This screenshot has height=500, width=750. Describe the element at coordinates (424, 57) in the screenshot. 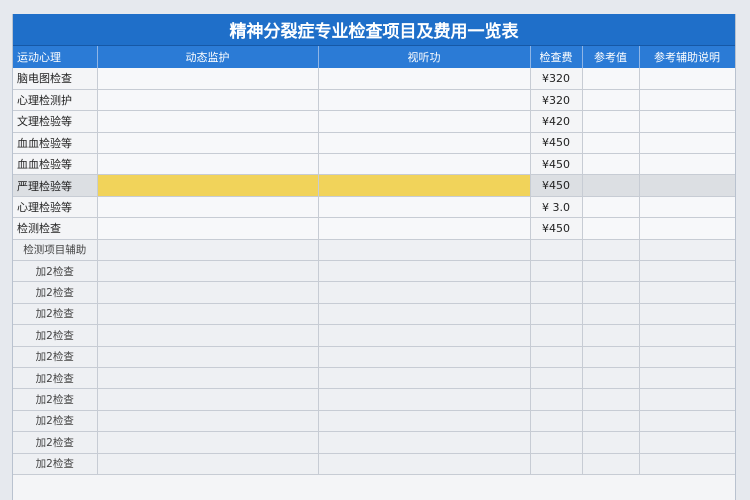

I see `column-header-audio: 视听功` at that location.